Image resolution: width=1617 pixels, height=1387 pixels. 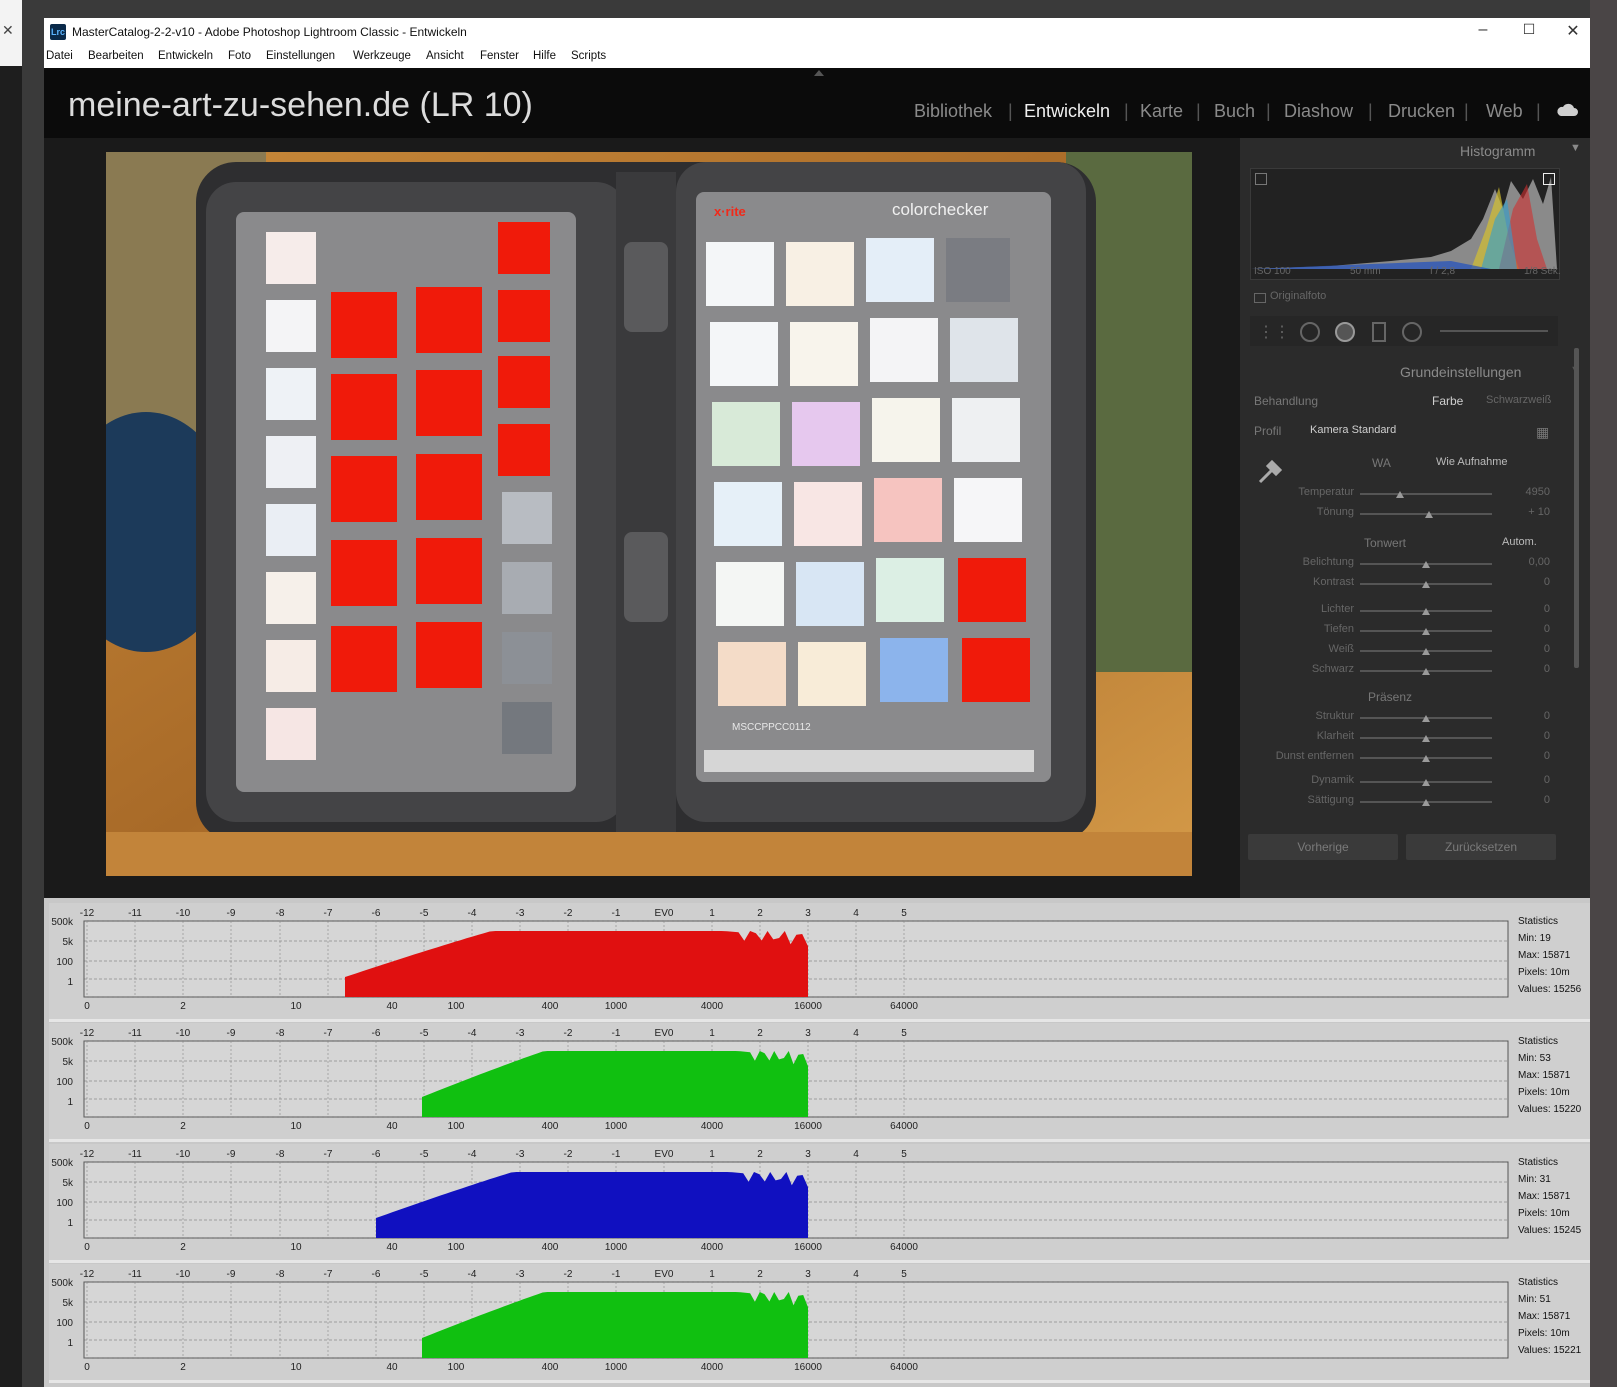 What do you see at coordinates (472, 913) in the screenshot?
I see `ev-tick-label: -4` at bounding box center [472, 913].